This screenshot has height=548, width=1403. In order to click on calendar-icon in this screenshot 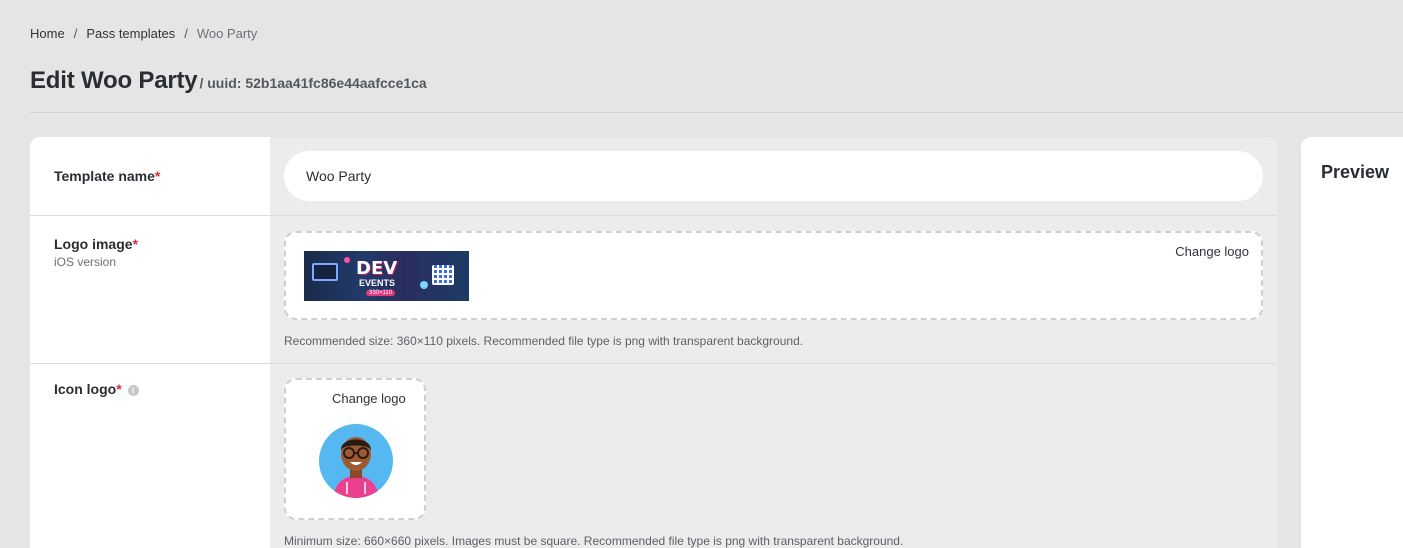, I will do `click(443, 275)`.